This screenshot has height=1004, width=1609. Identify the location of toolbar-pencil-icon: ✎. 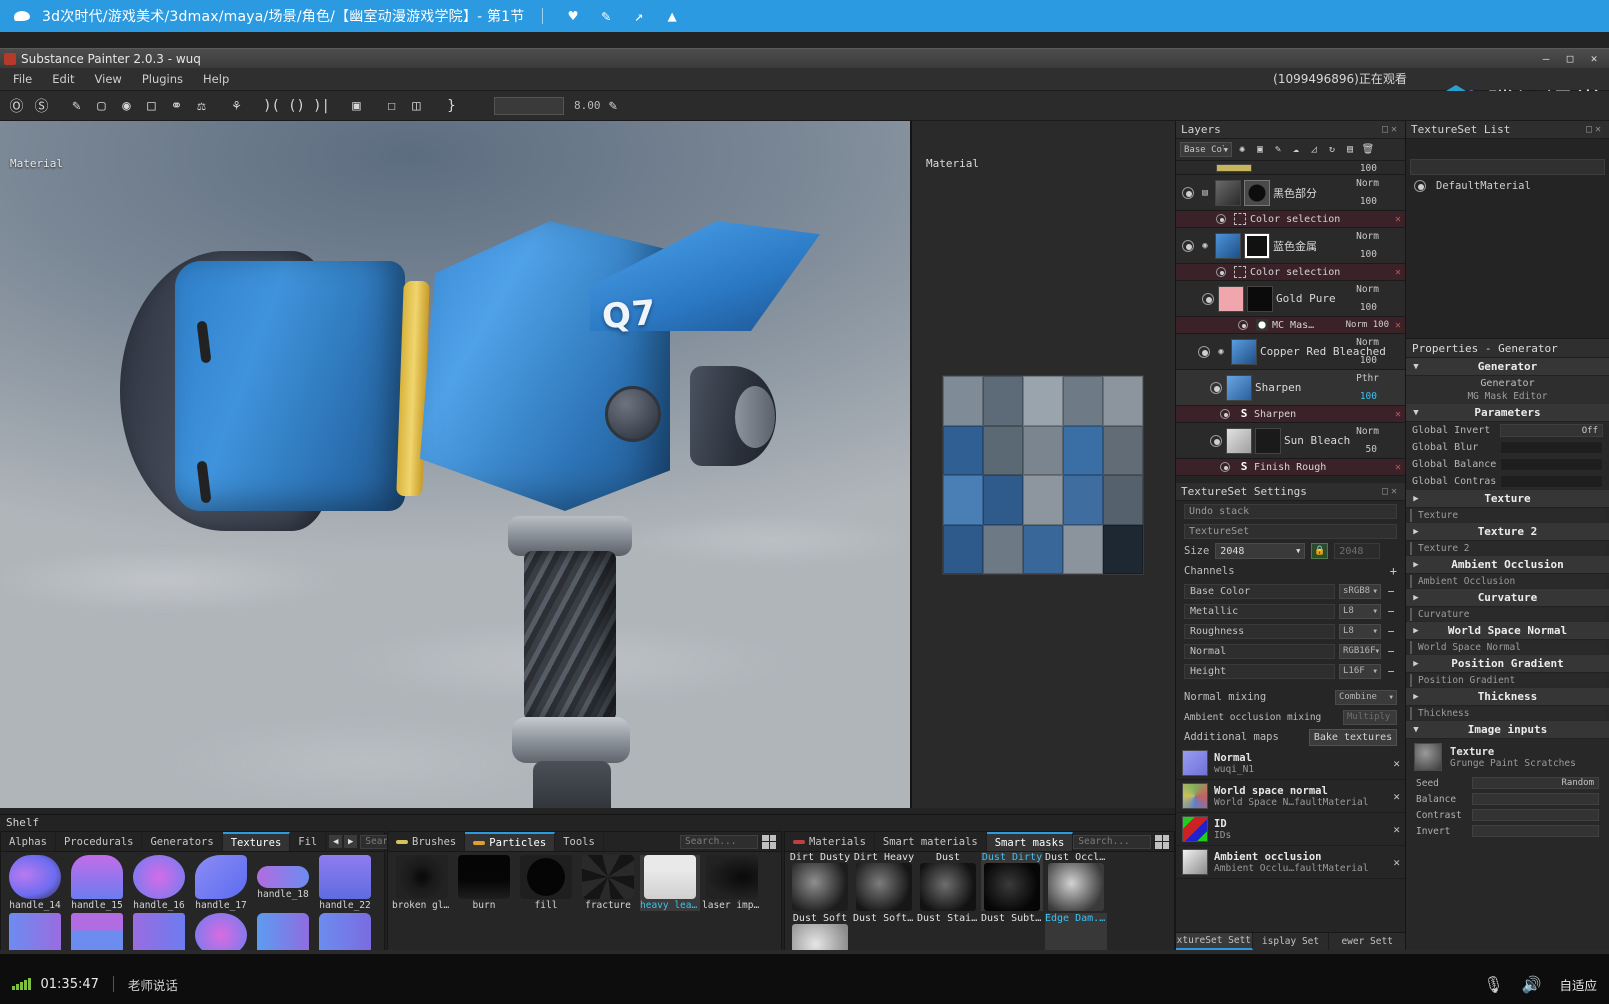
(613, 105).